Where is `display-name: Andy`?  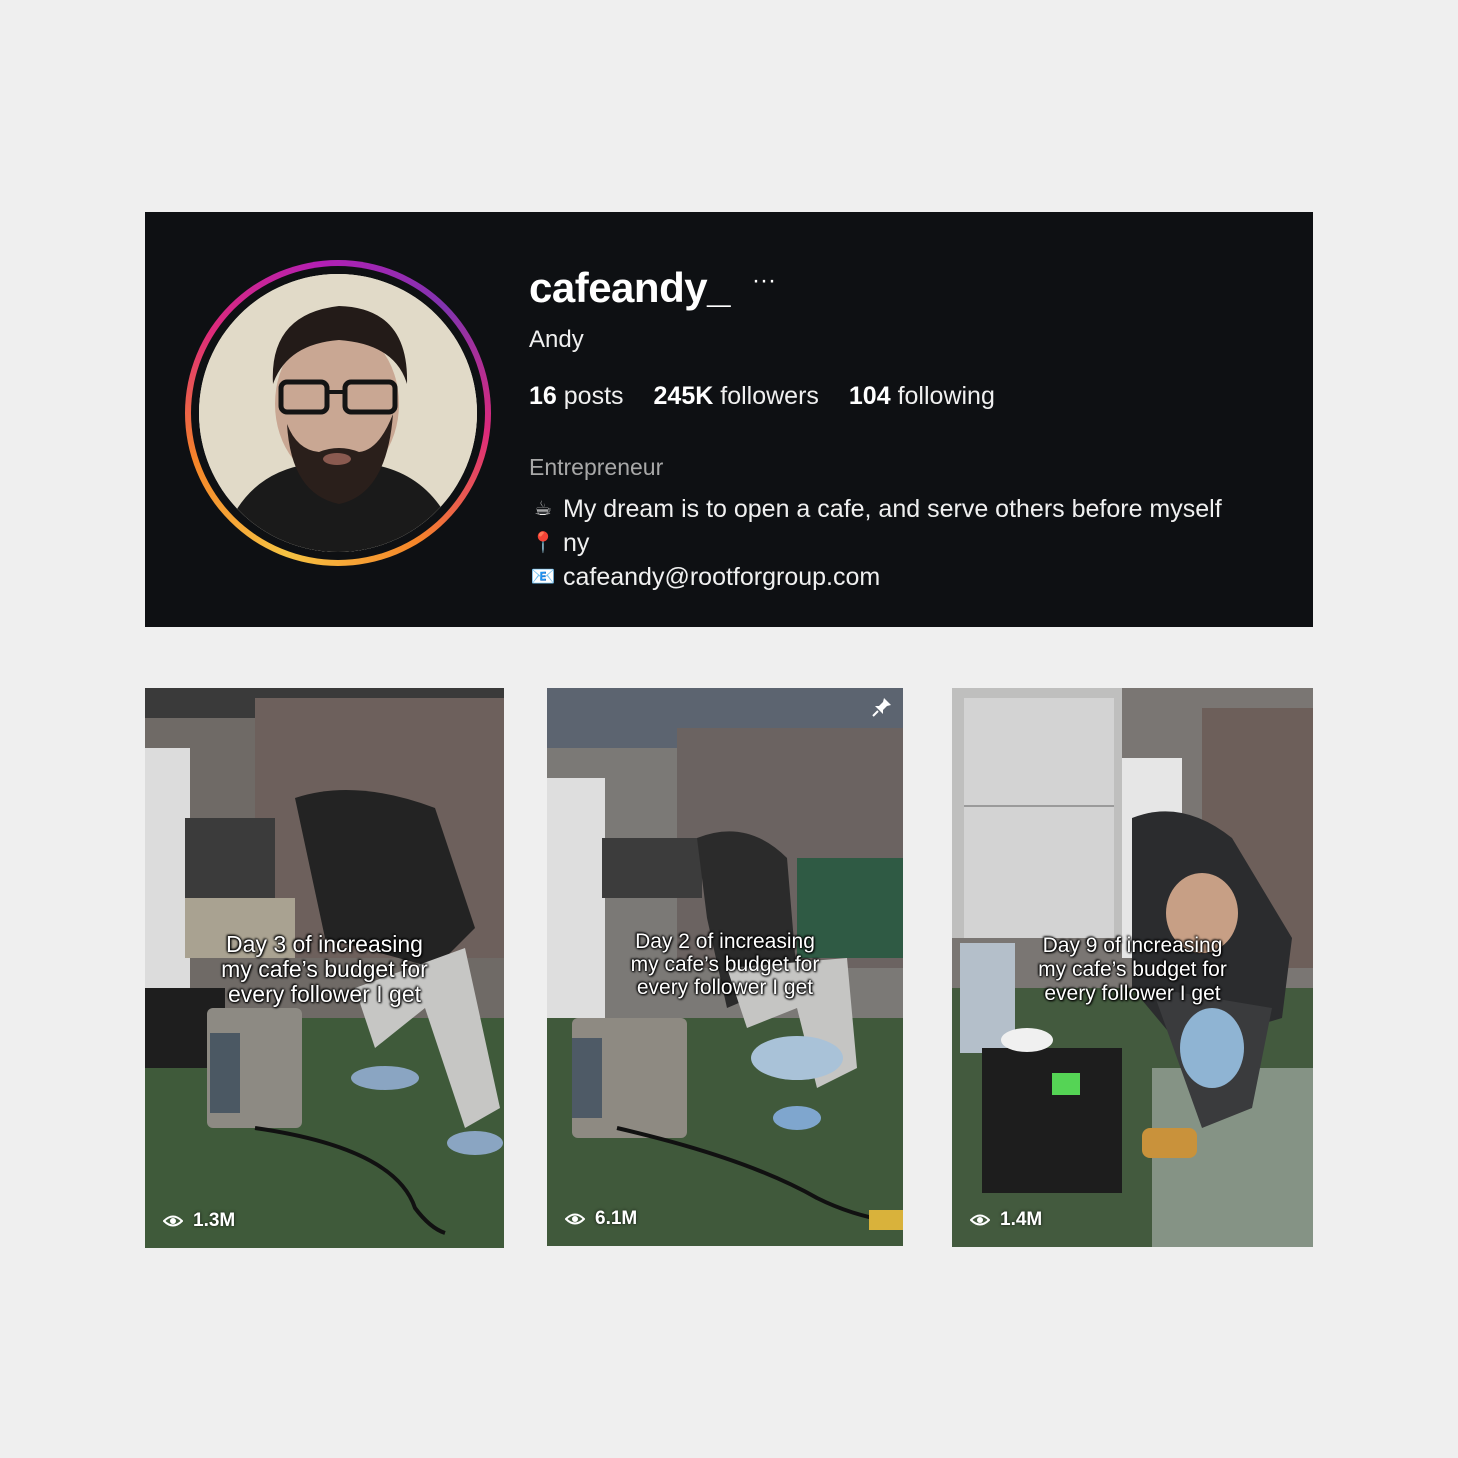 display-name: Andy is located at coordinates (556, 339).